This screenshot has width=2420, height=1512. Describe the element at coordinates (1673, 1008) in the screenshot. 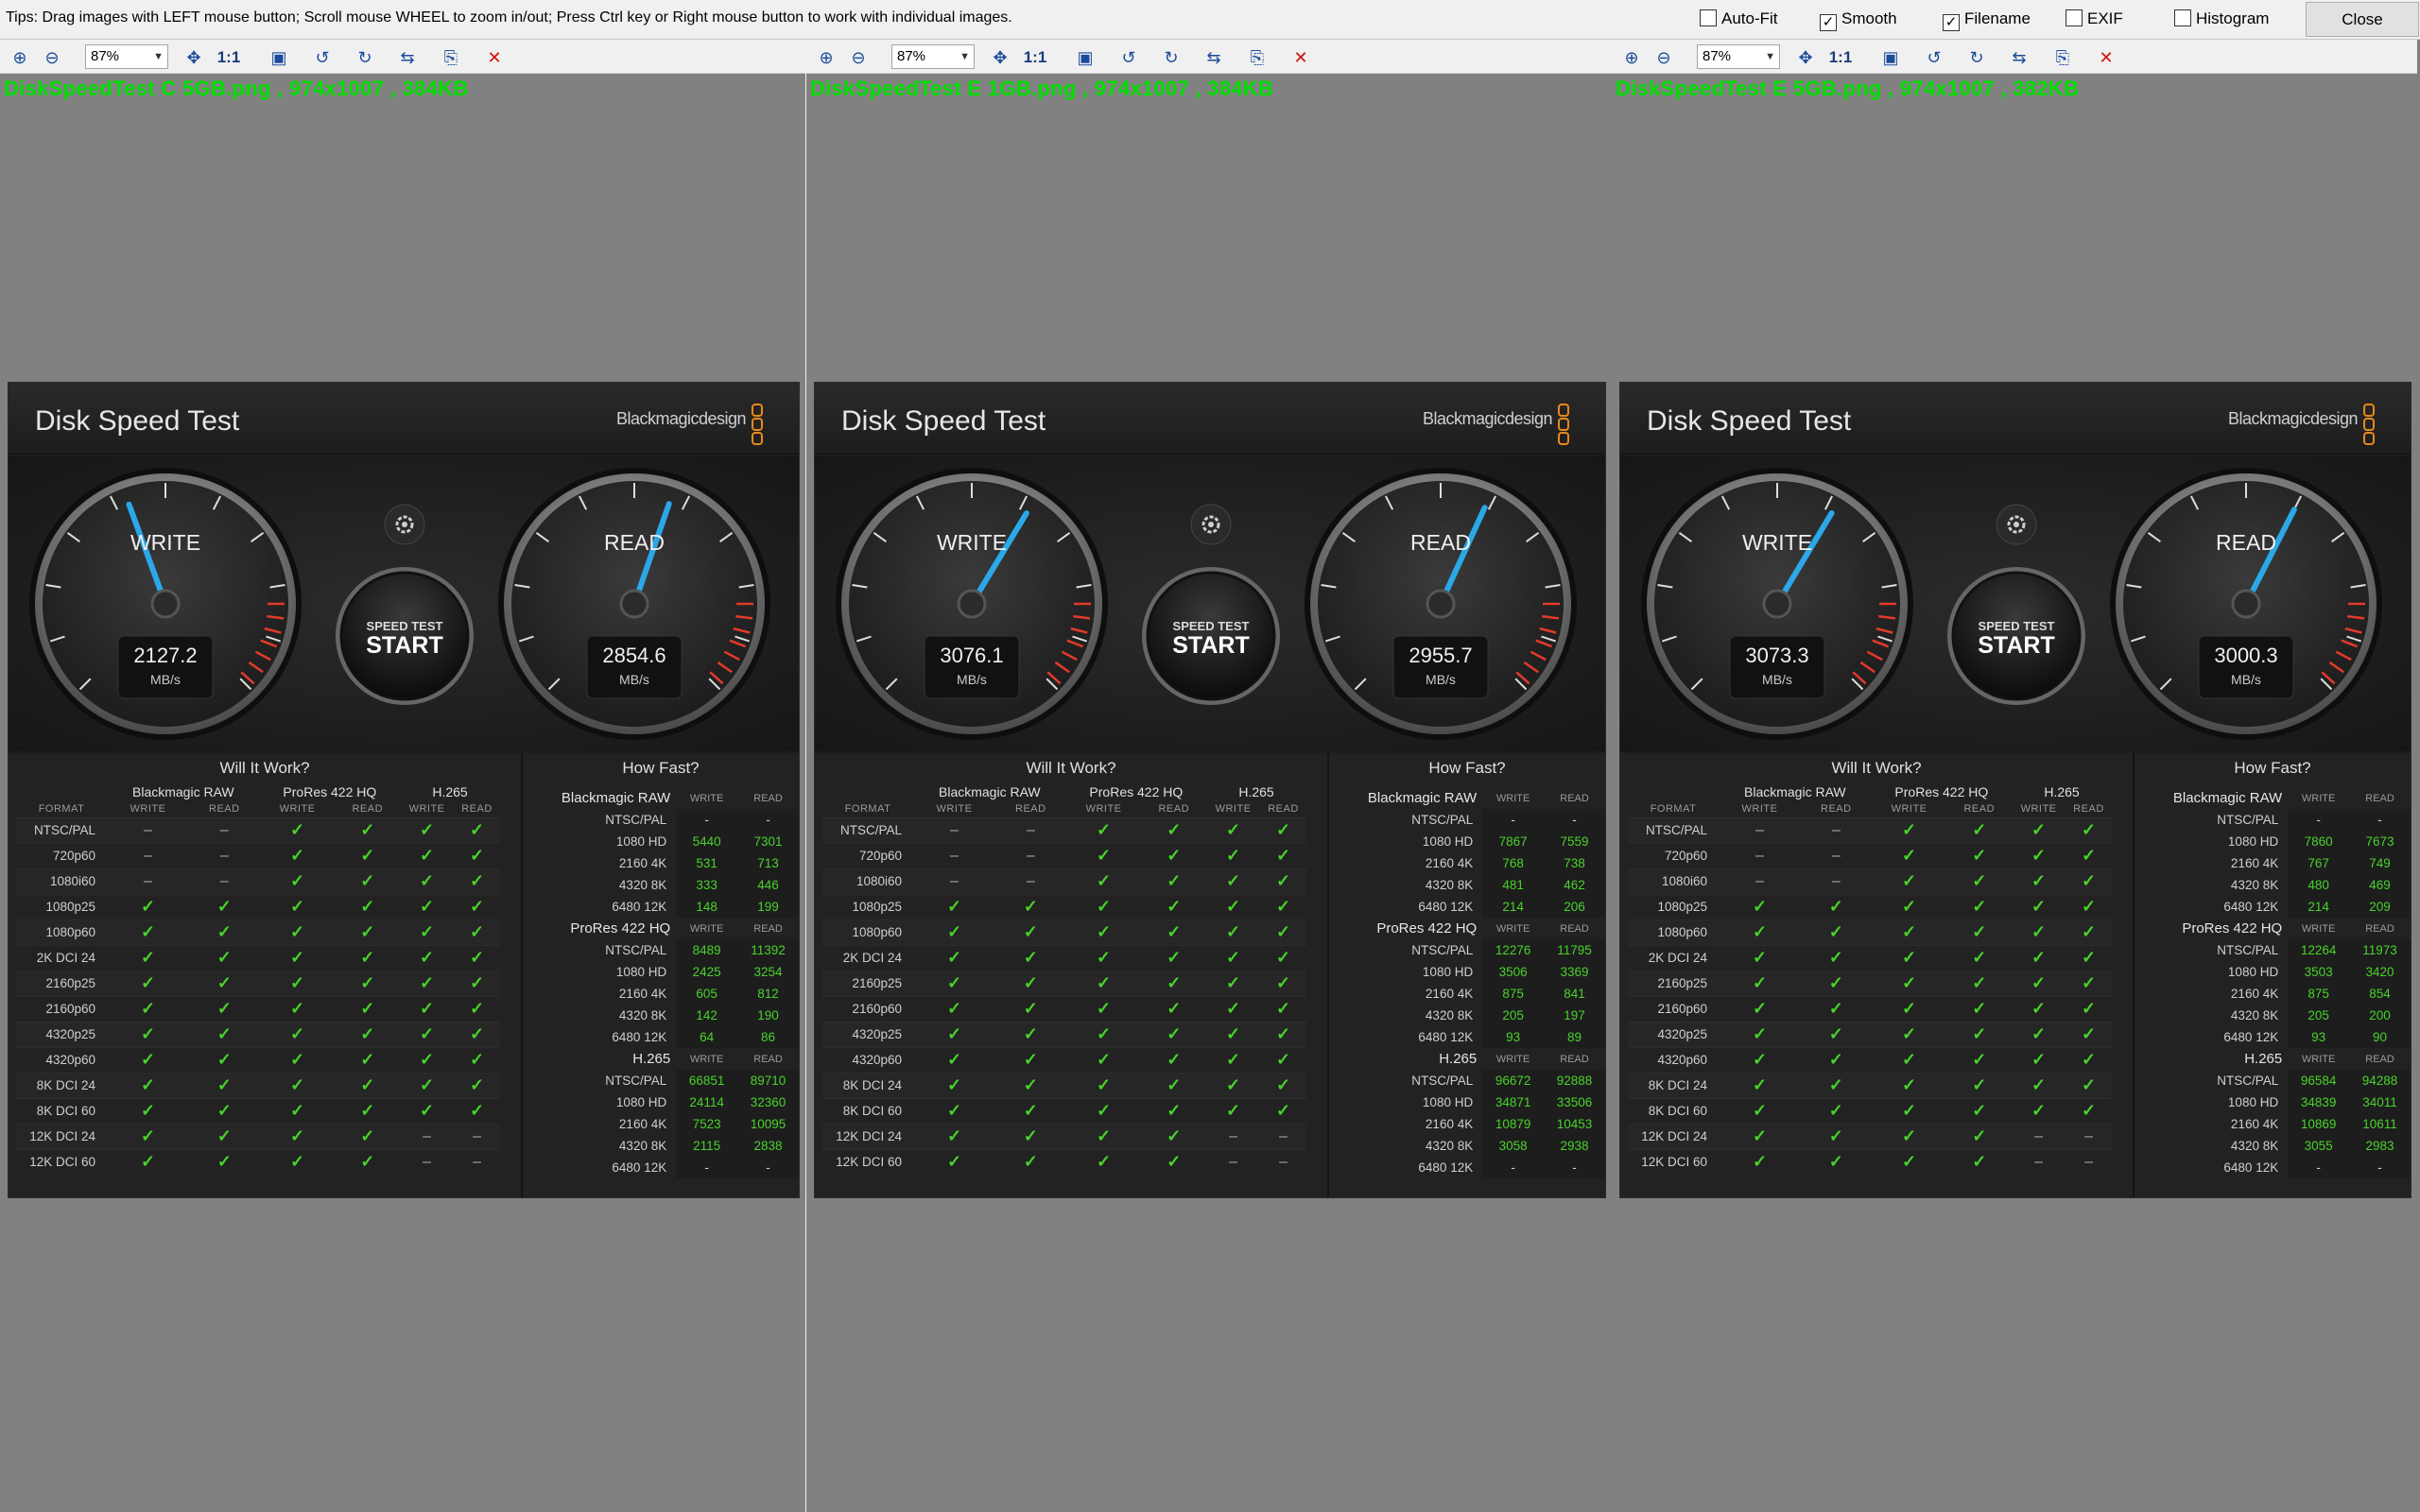

I see `format-label: 2160p60` at that location.